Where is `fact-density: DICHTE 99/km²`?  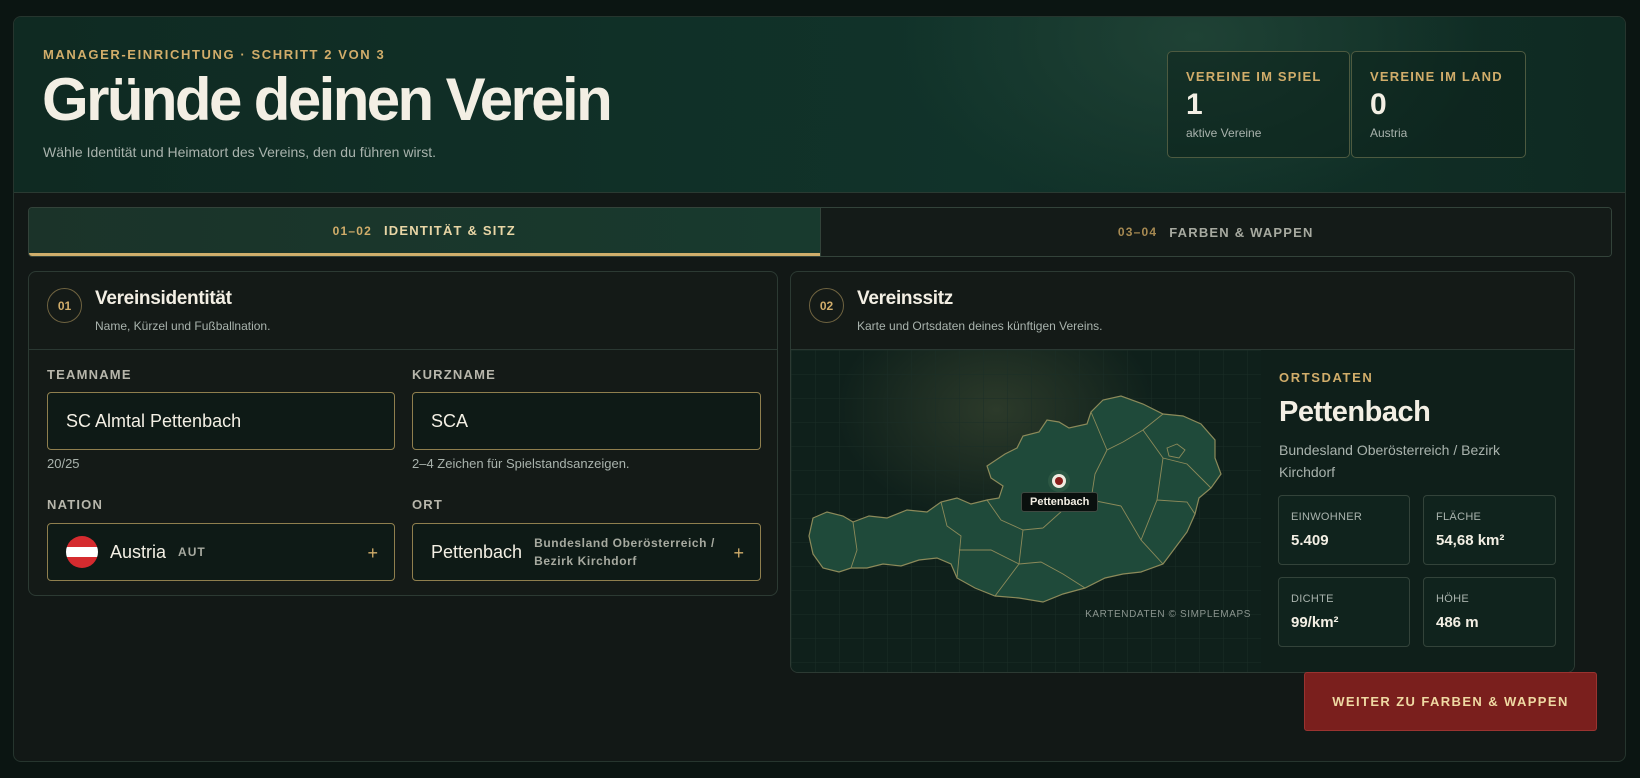 fact-density: DICHTE 99/km² is located at coordinates (1344, 612).